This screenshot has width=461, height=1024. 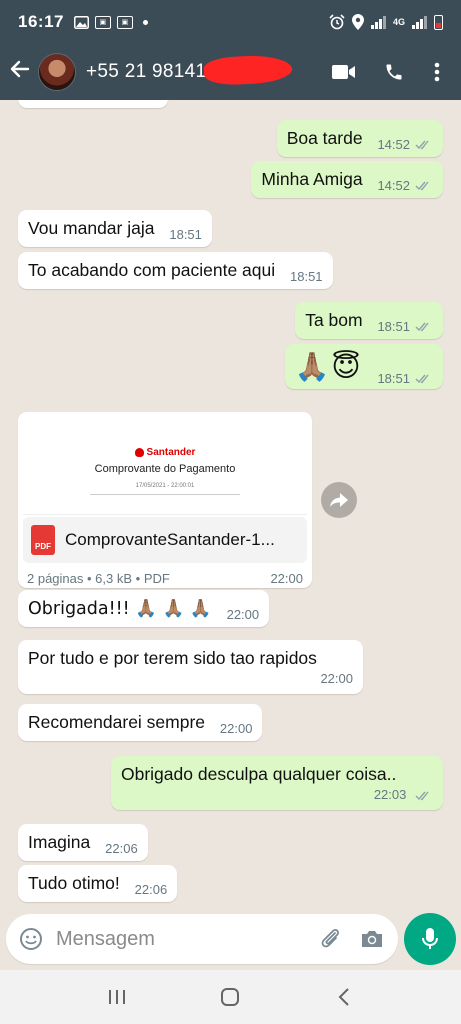 I want to click on phone-call-icon, so click(x=394, y=72).